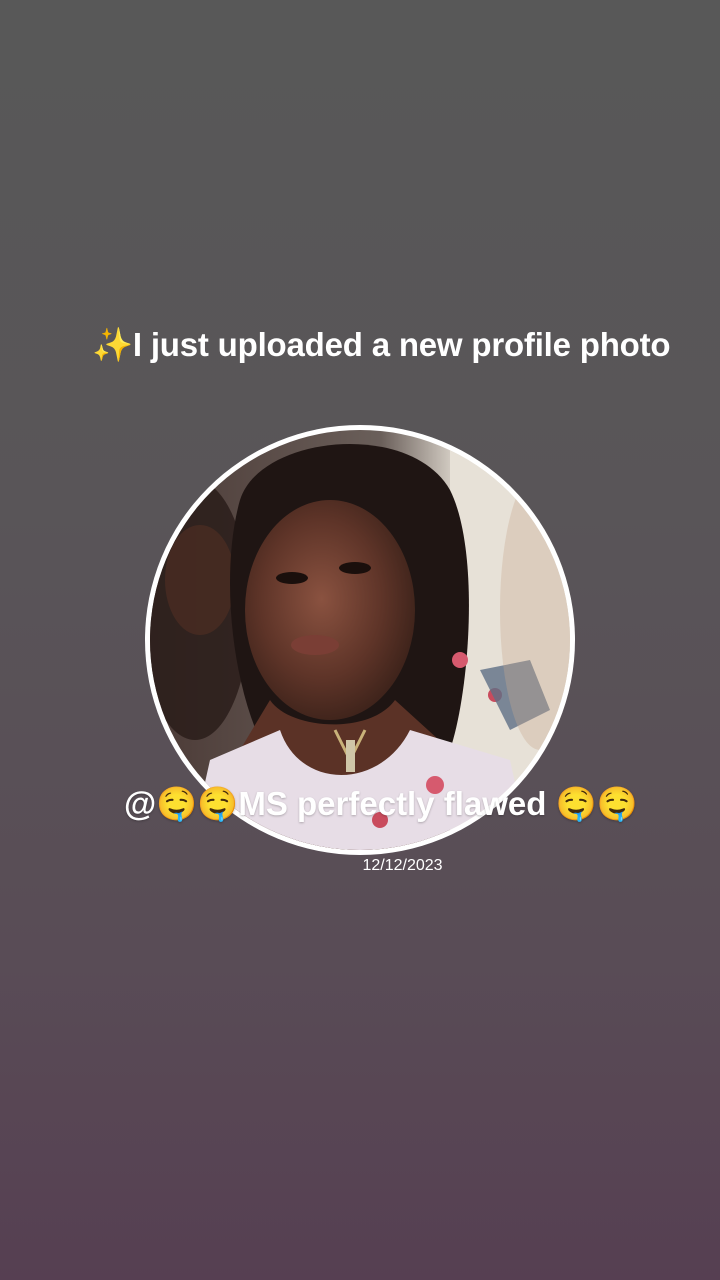 The width and height of the screenshot is (720, 1280). I want to click on caption: @🤤🤤MS perfectly flawed 🤤🤤, so click(381, 803).